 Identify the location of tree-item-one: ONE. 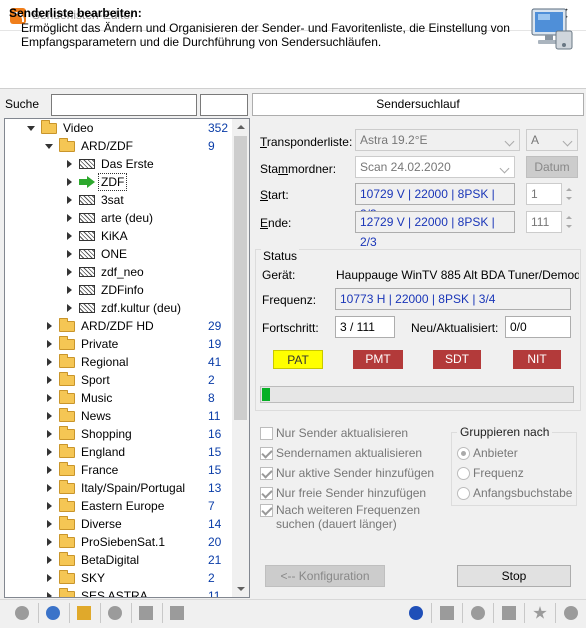
(120, 254).